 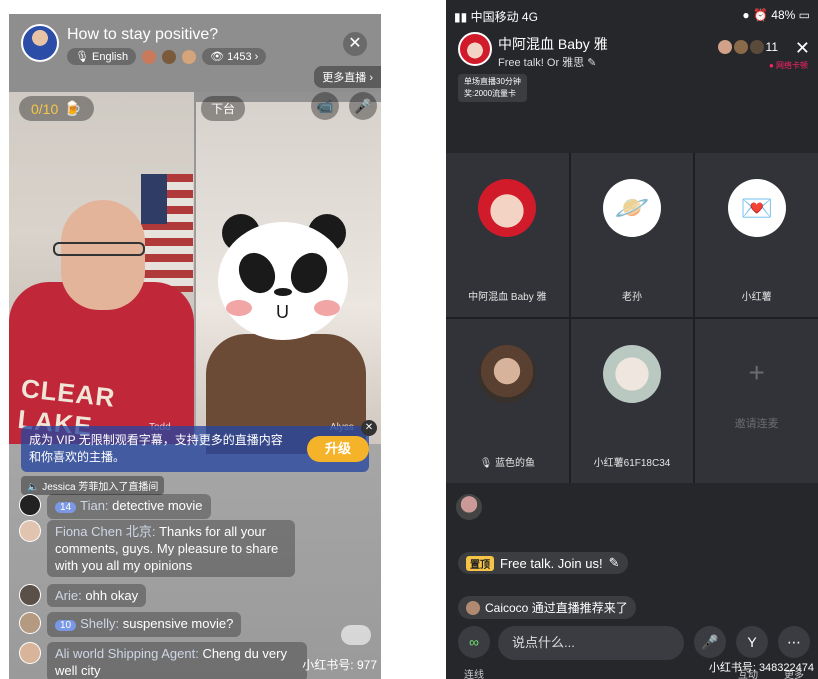 What do you see at coordinates (474, 642) in the screenshot?
I see `link-icon: ∞` at bounding box center [474, 642].